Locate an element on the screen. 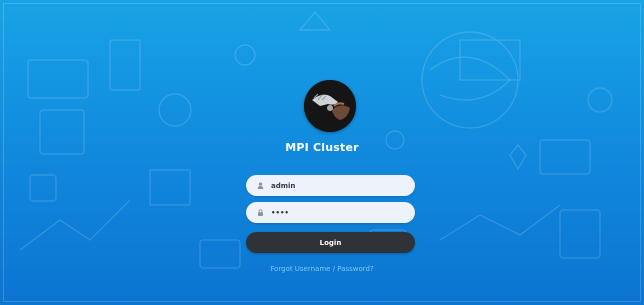 The height and width of the screenshot is (305, 644). password-value: •••• is located at coordinates (280, 212).